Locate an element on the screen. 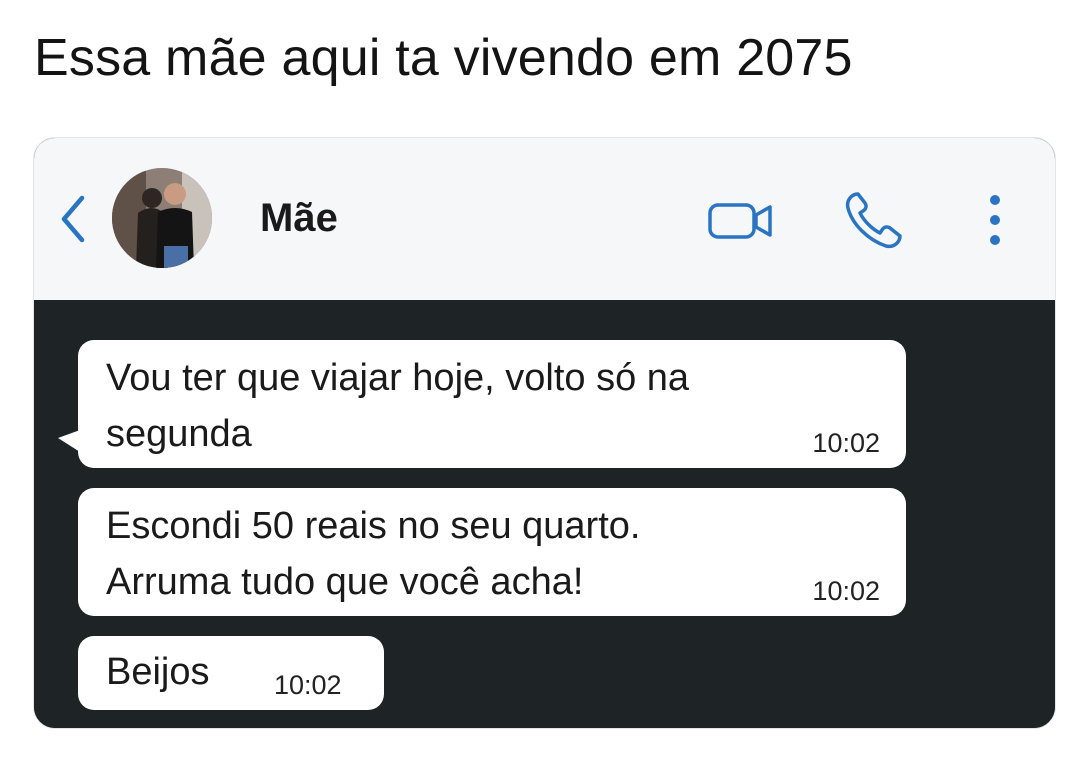 This screenshot has width=1080, height=769. message-text: Beijos is located at coordinates (158, 672).